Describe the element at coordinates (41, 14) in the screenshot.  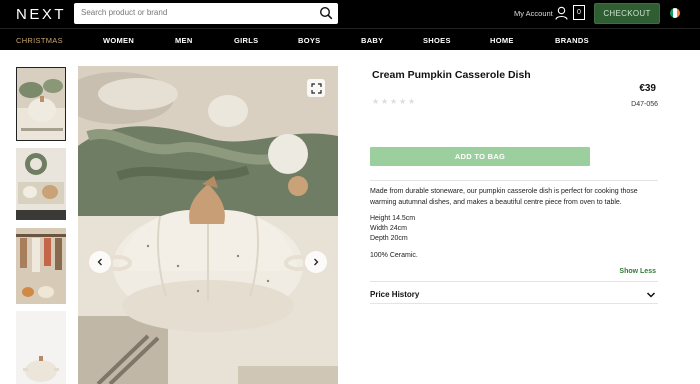
I see `next-logo: NEXT` at that location.